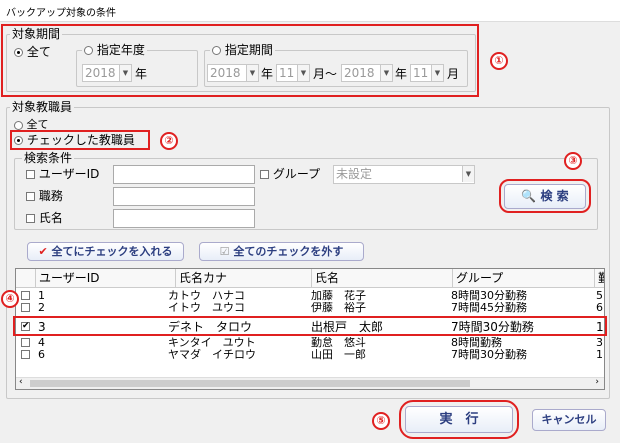 The height and width of the screenshot is (443, 620). What do you see at coordinates (44, 218) in the screenshot?
I see `name-checkbox: 氏名` at bounding box center [44, 218].